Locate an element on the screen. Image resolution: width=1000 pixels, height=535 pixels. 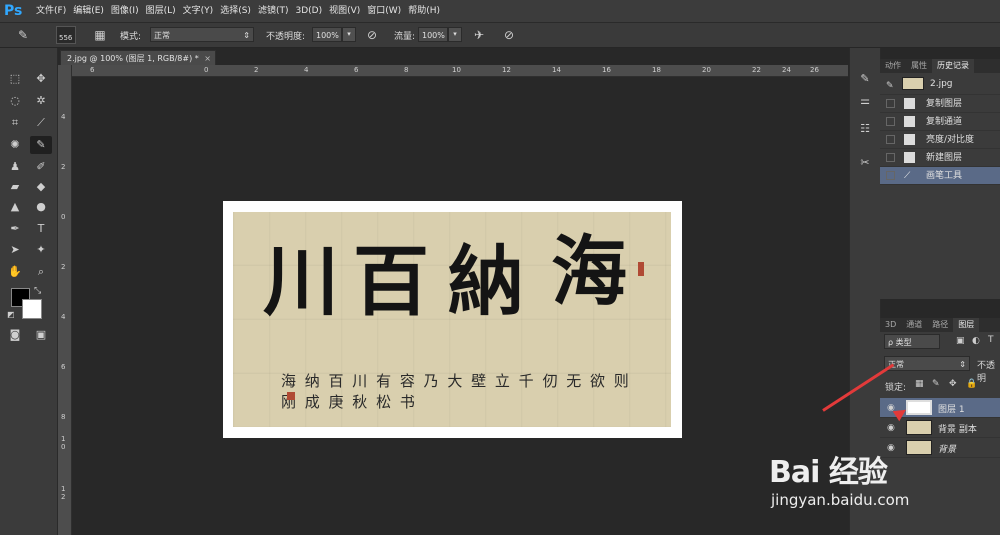
zoom-tool-icon: ⌕ is located at coordinates (41, 272).